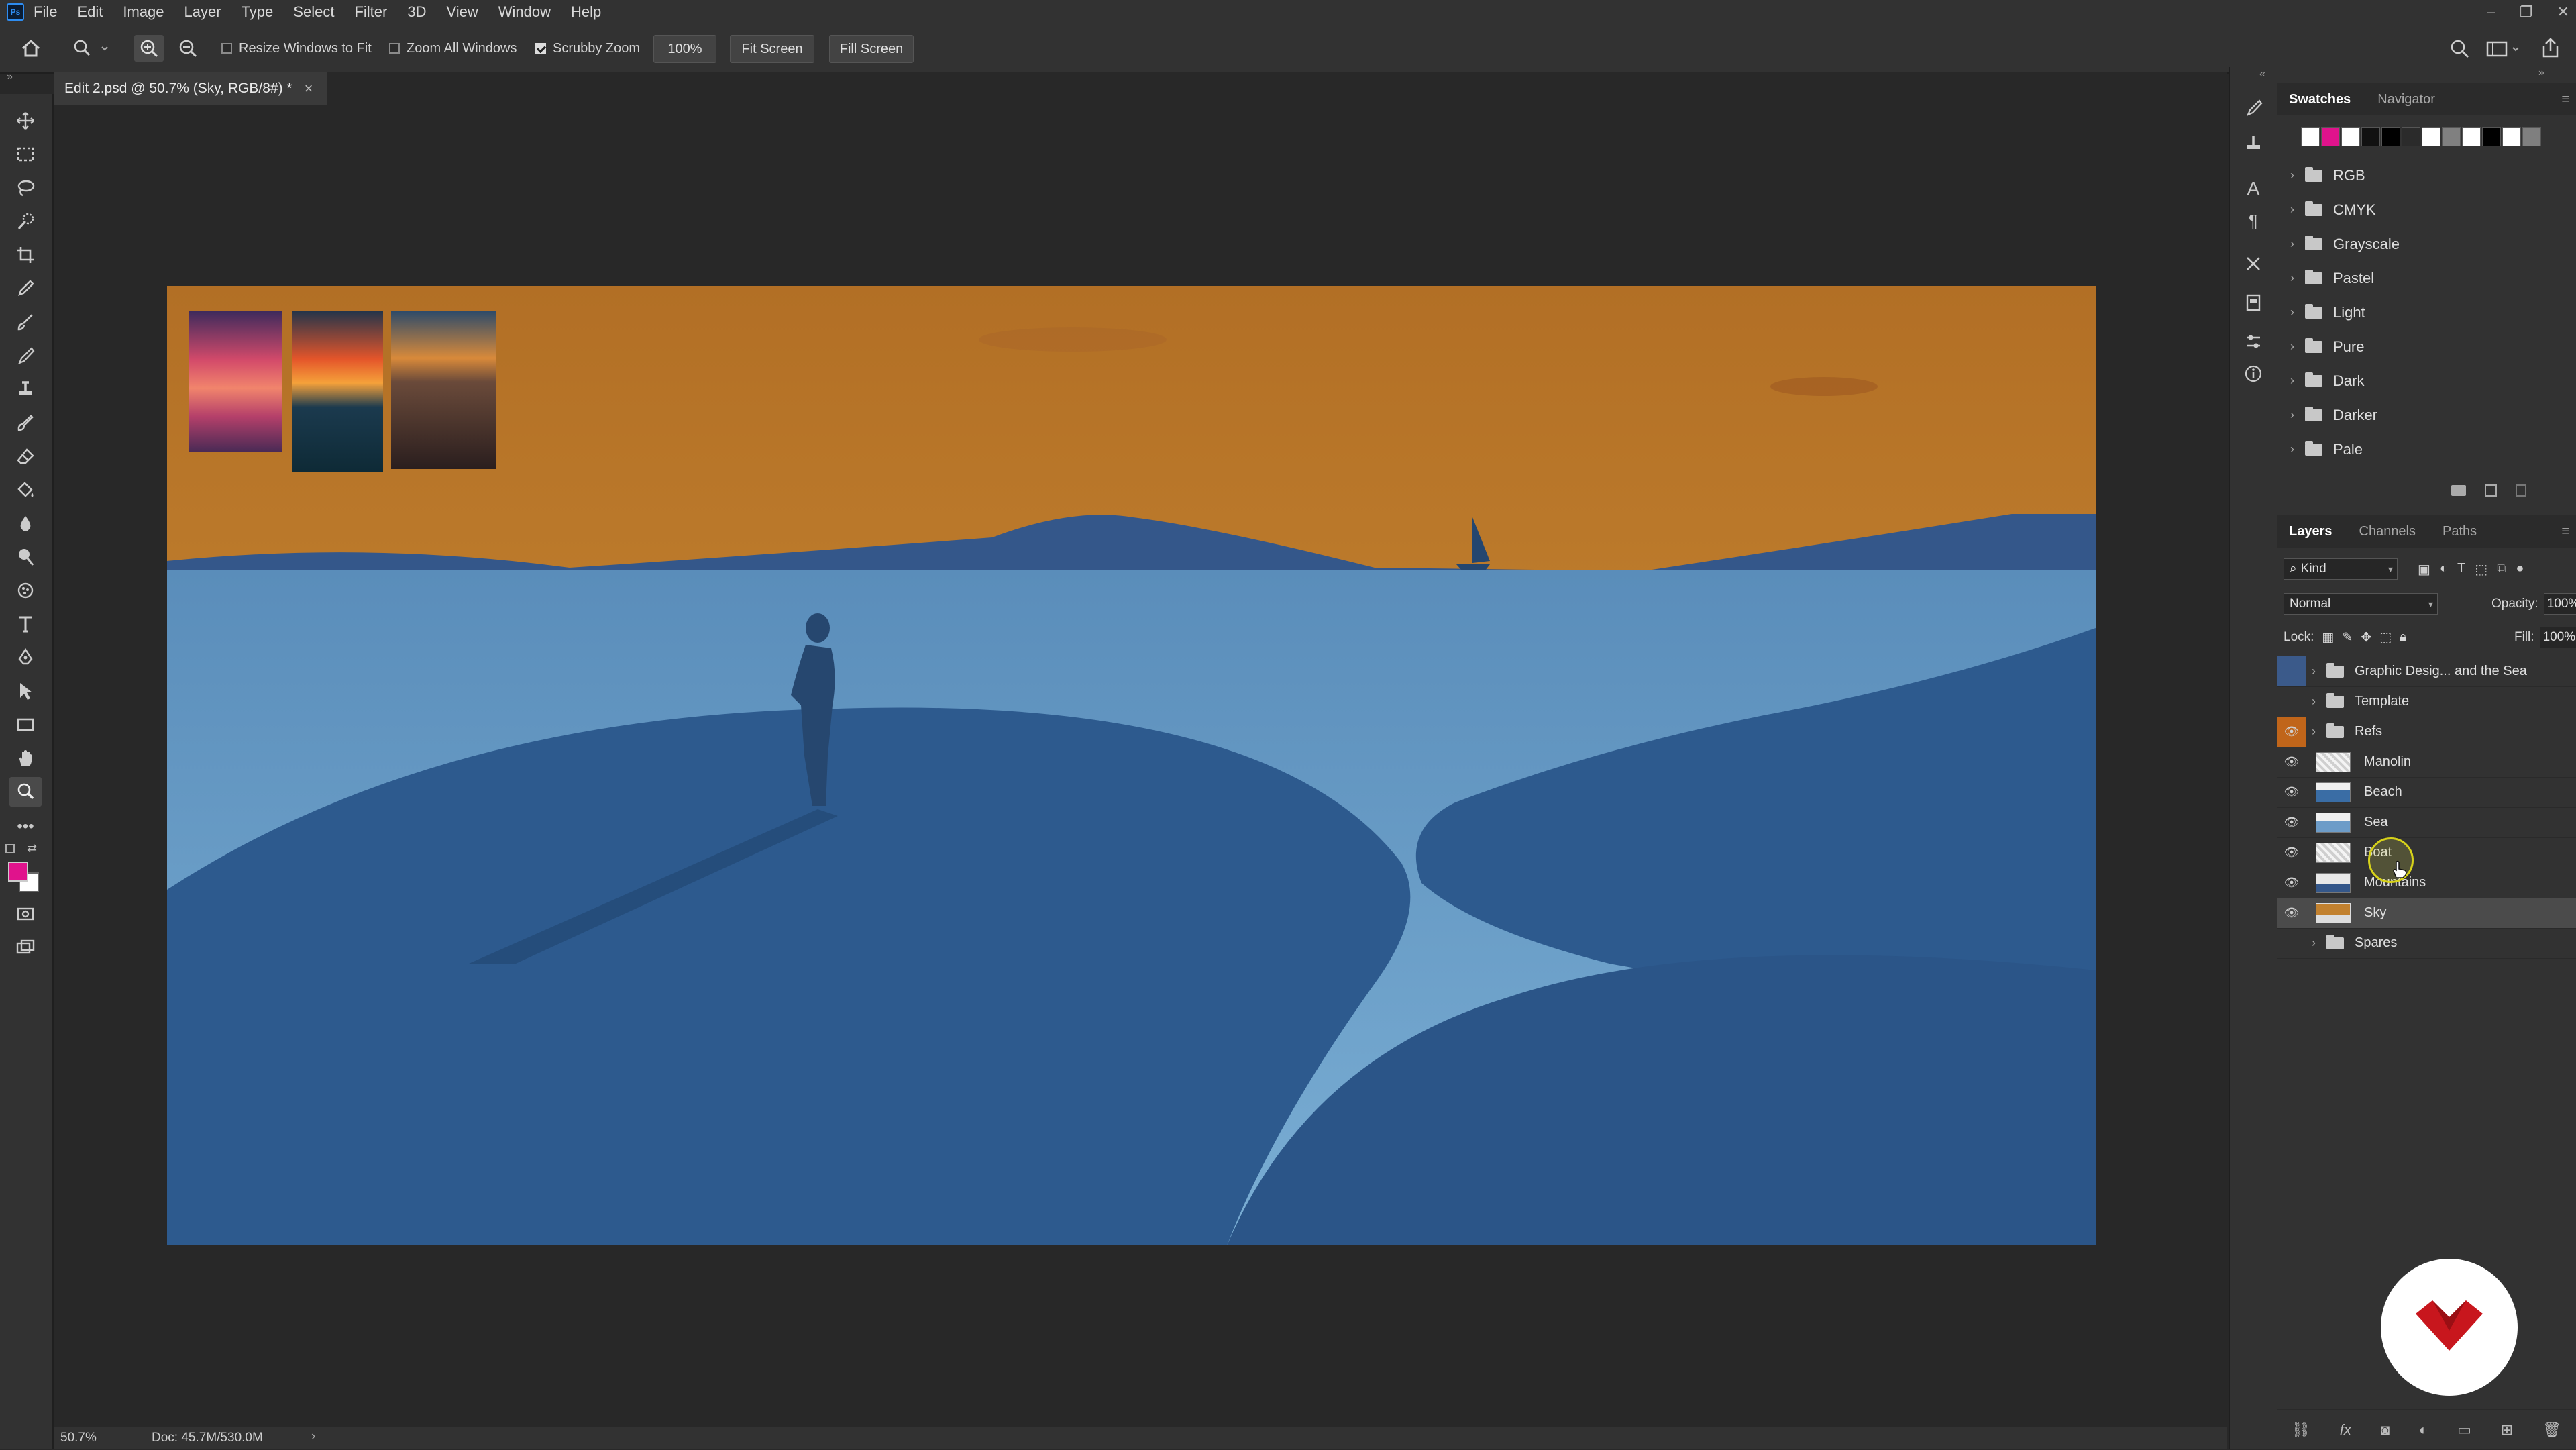 This screenshot has width=2576, height=1450. What do you see at coordinates (25, 188) in the screenshot?
I see `lasso-tool-icon` at bounding box center [25, 188].